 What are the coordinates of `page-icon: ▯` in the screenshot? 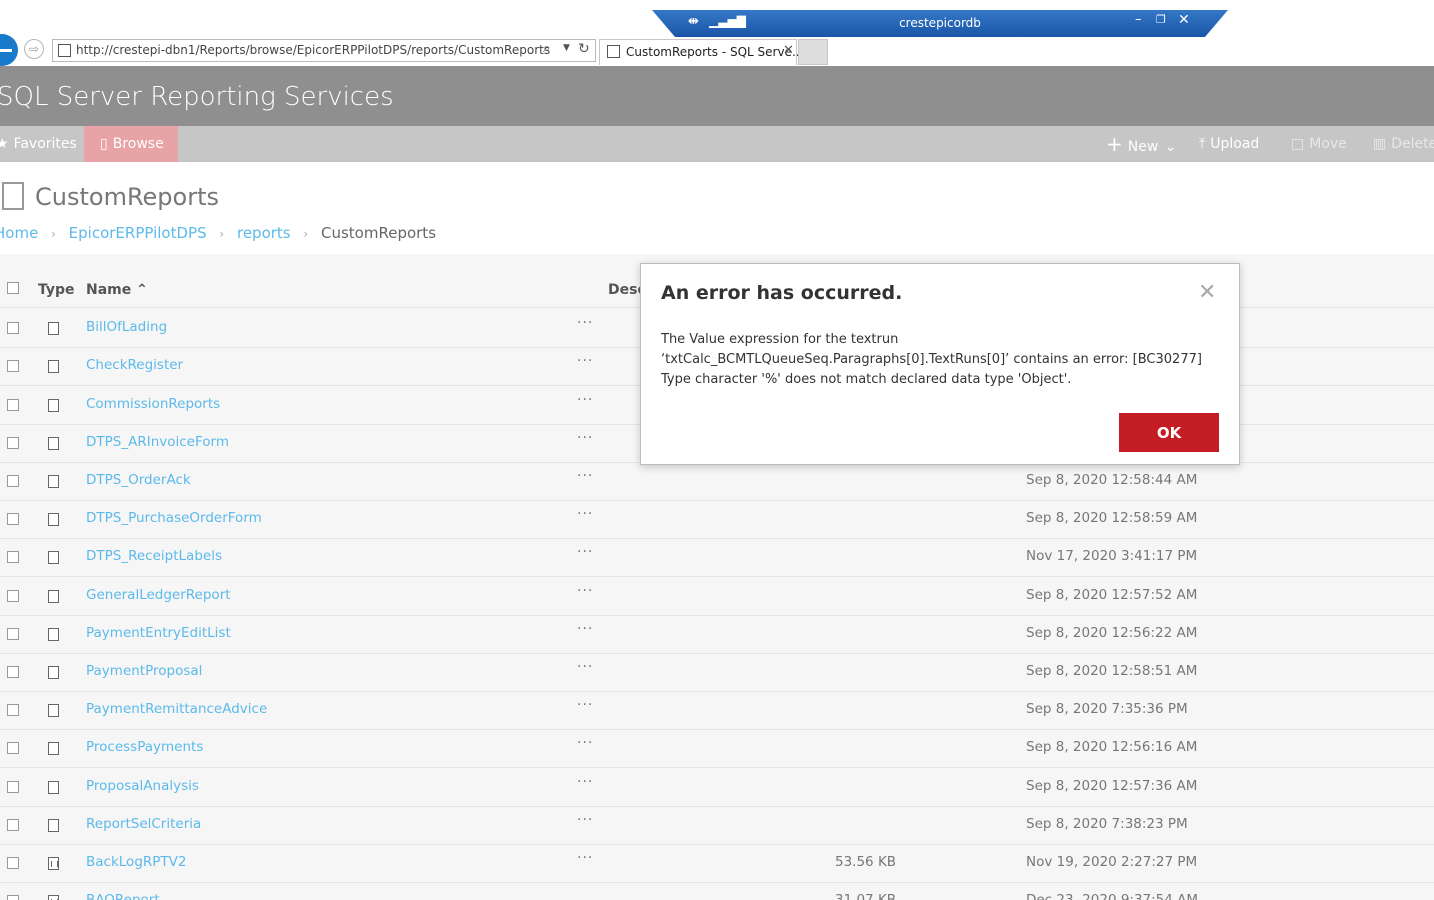 It's located at (104, 144).